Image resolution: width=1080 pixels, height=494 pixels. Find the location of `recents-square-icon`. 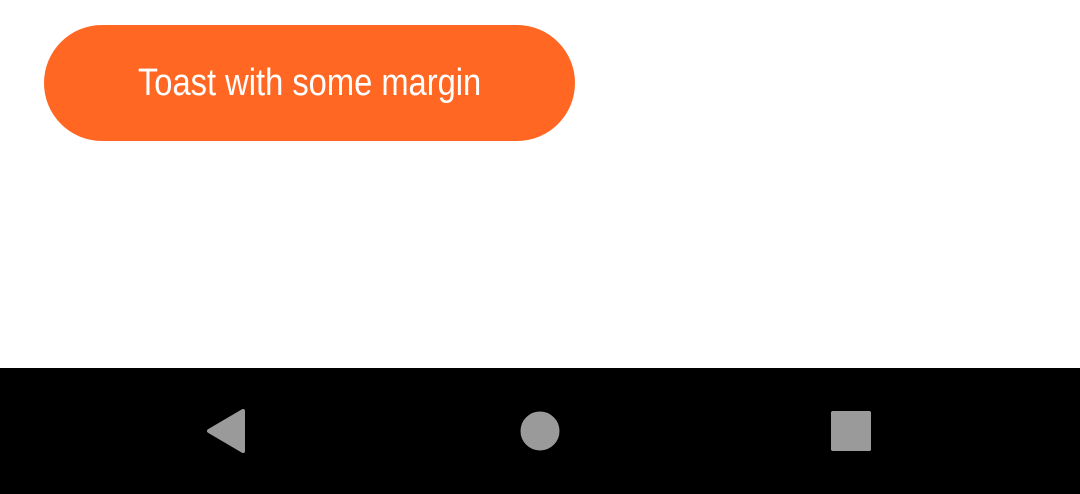

recents-square-icon is located at coordinates (851, 431).